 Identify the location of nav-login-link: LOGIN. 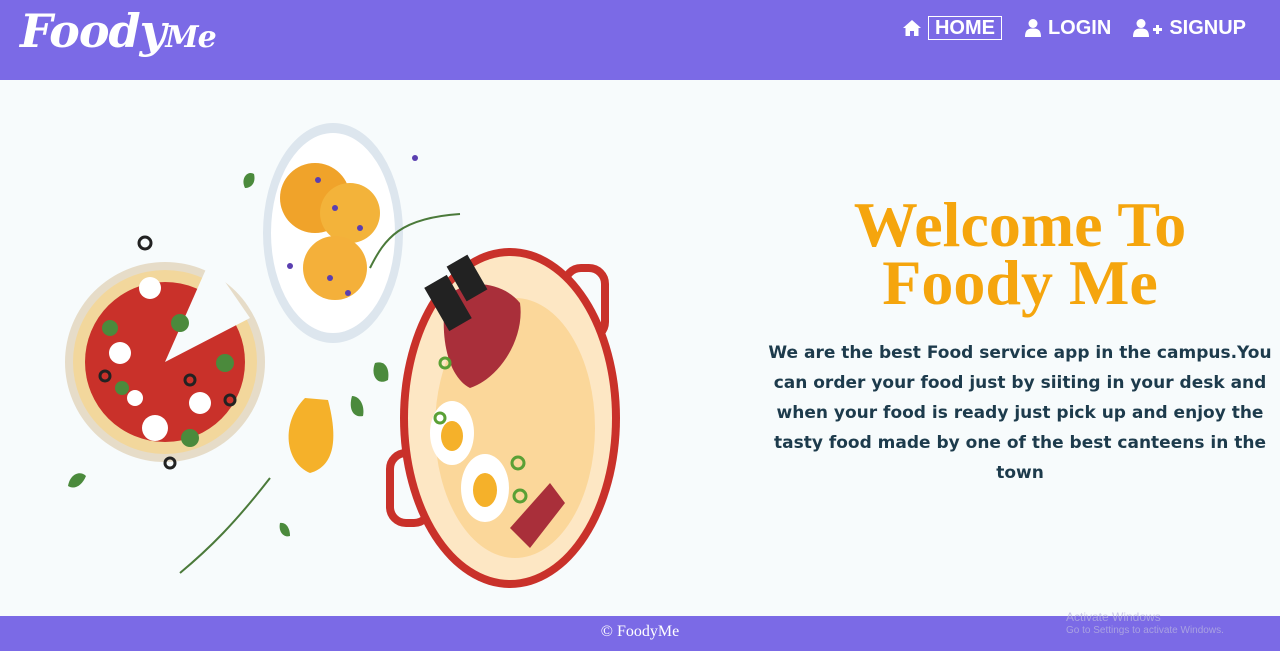
(1067, 28).